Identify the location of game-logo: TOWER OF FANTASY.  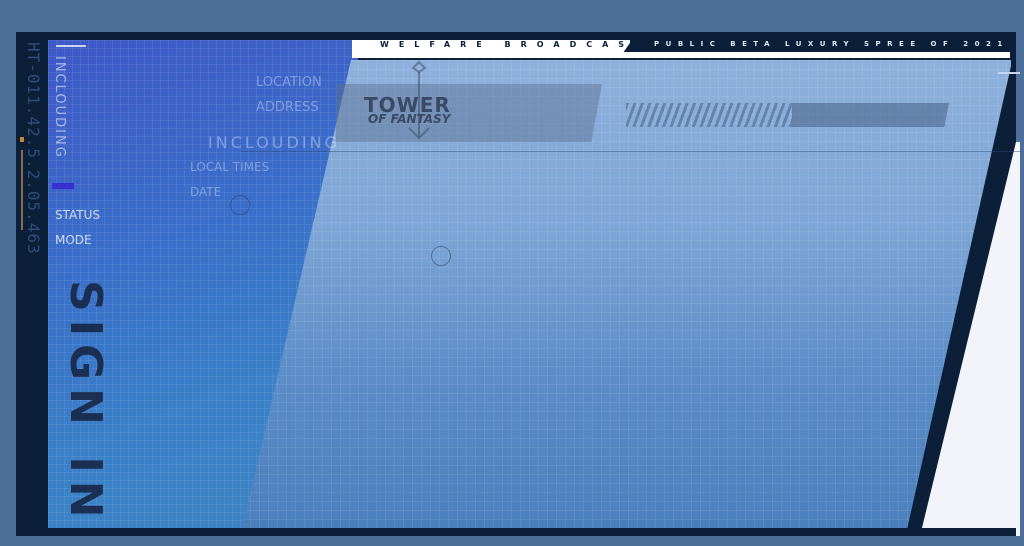
(407, 110).